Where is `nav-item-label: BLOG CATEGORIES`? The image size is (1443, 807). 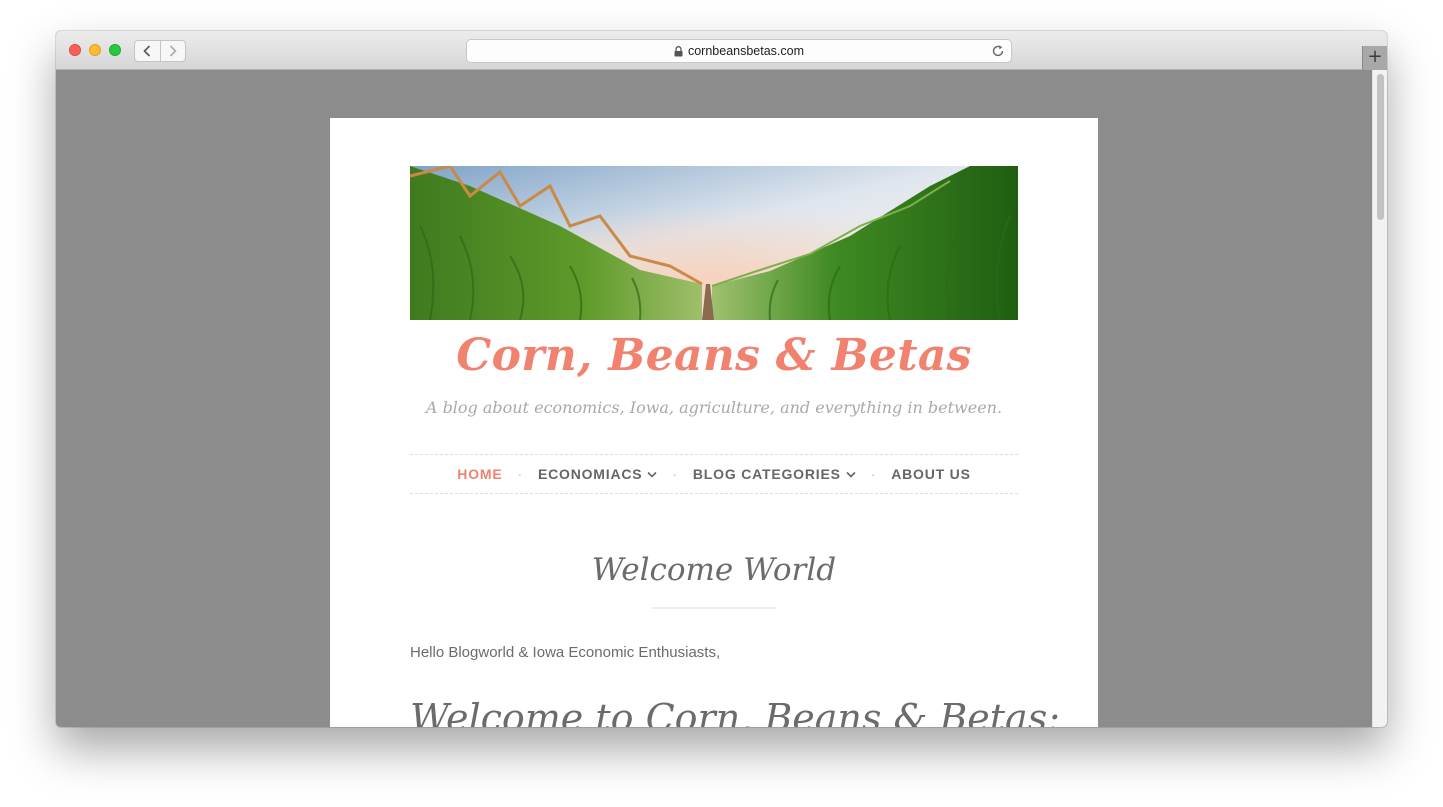
nav-item-label: BLOG CATEGORIES is located at coordinates (766, 474).